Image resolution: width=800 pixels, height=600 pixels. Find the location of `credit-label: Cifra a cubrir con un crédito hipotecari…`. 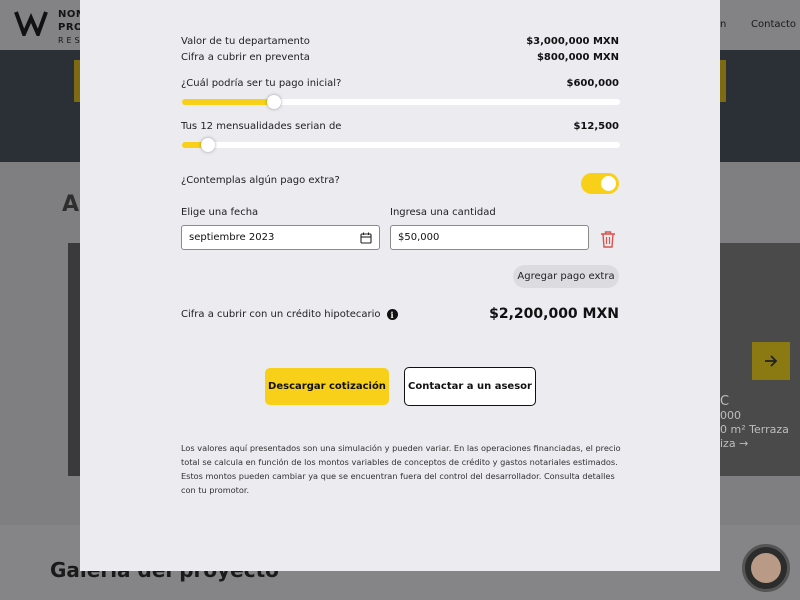

credit-label: Cifra a cubrir con un crédito hipotecari… is located at coordinates (281, 314).